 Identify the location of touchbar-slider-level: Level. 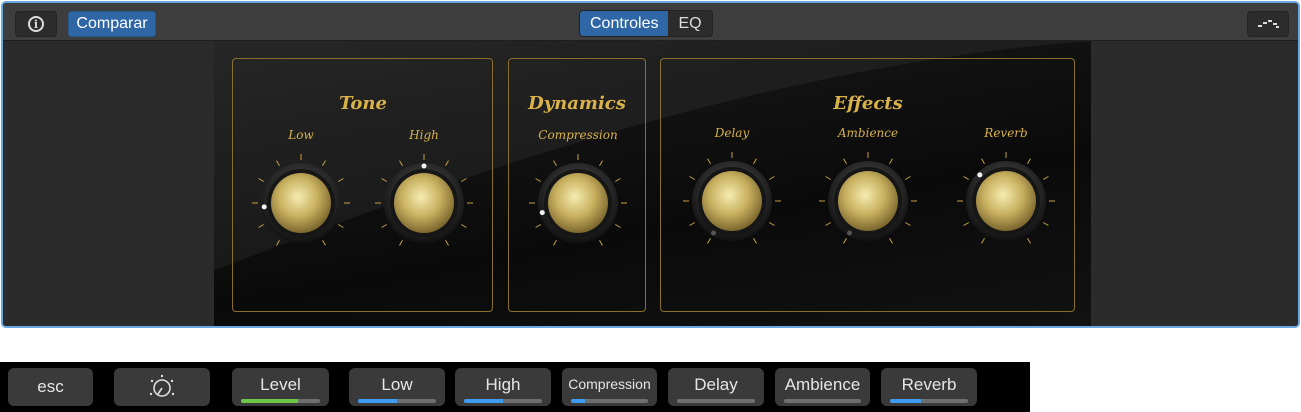
(280, 387).